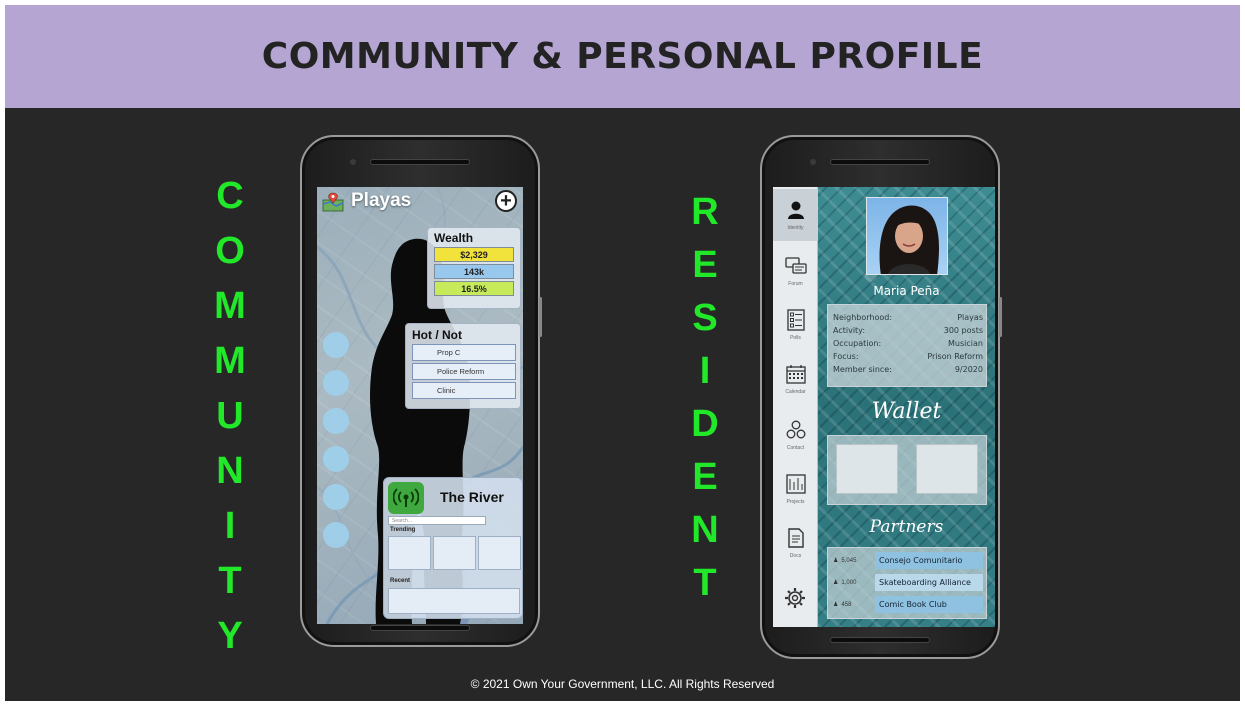  Describe the element at coordinates (474, 288) in the screenshot. I see `wealth-rate: 16.5%` at that location.